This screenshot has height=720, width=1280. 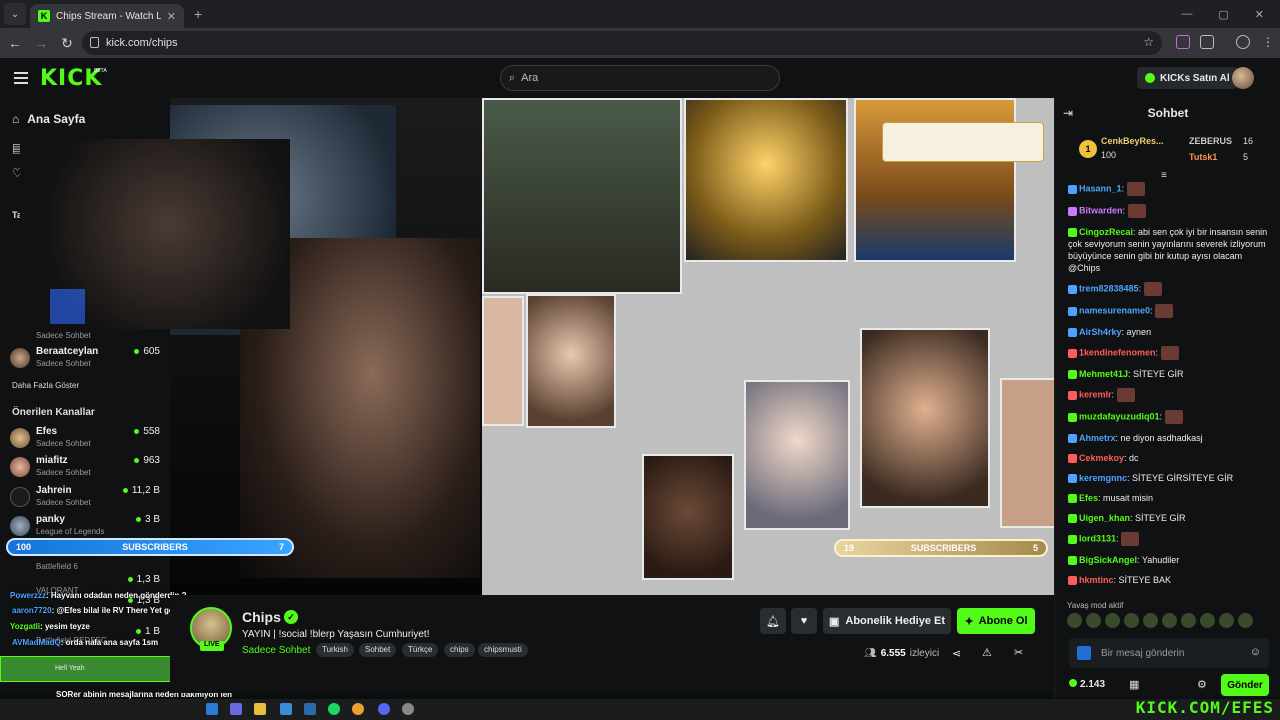 What do you see at coordinates (1103, 478) in the screenshot?
I see `chat-username: keremgnnc` at bounding box center [1103, 478].